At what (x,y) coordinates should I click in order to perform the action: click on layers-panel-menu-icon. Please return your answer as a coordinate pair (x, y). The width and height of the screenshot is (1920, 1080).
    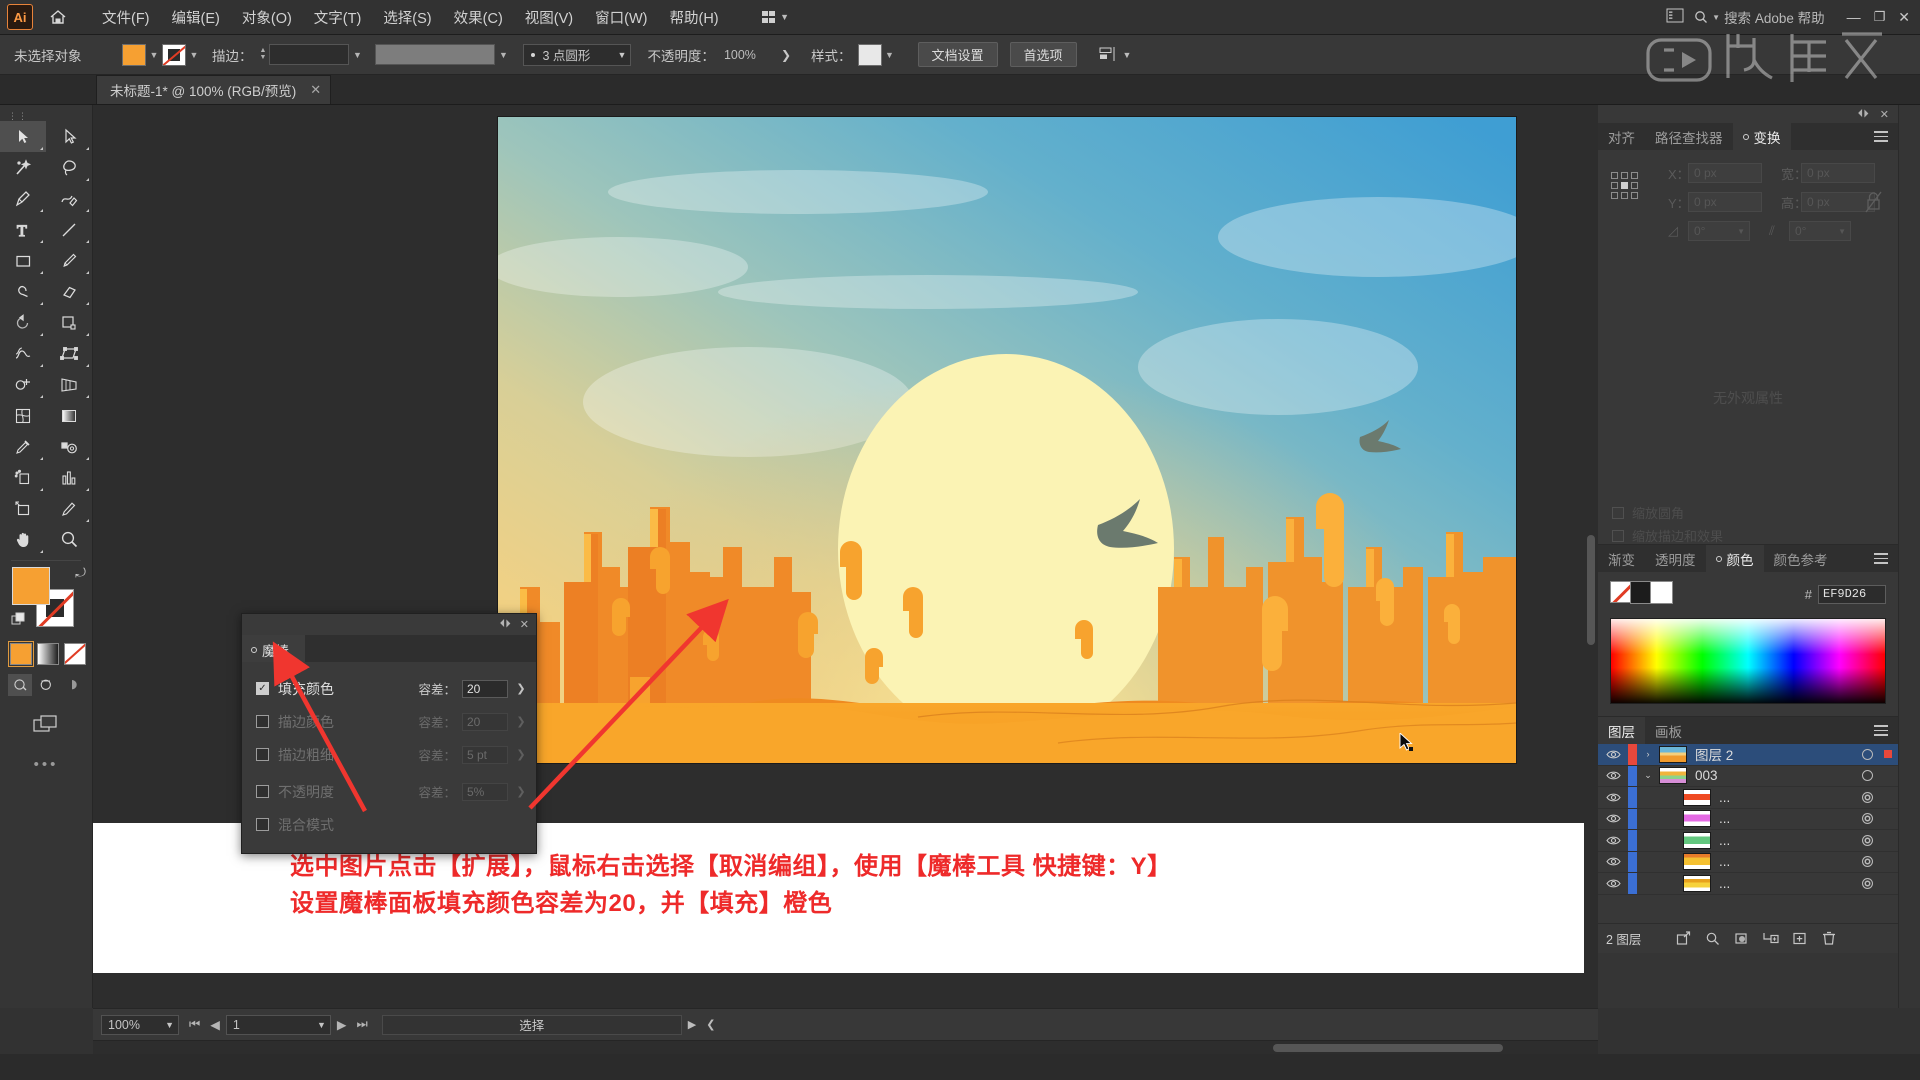
    Looking at the image, I should click on (1886, 730).